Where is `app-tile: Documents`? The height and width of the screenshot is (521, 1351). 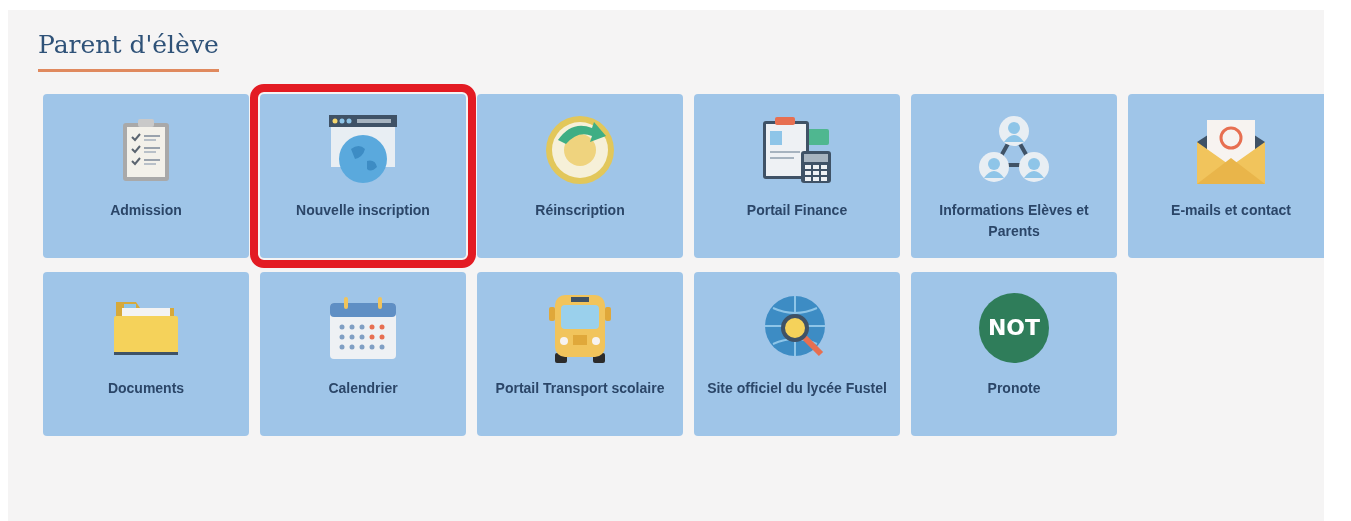 app-tile: Documents is located at coordinates (146, 354).